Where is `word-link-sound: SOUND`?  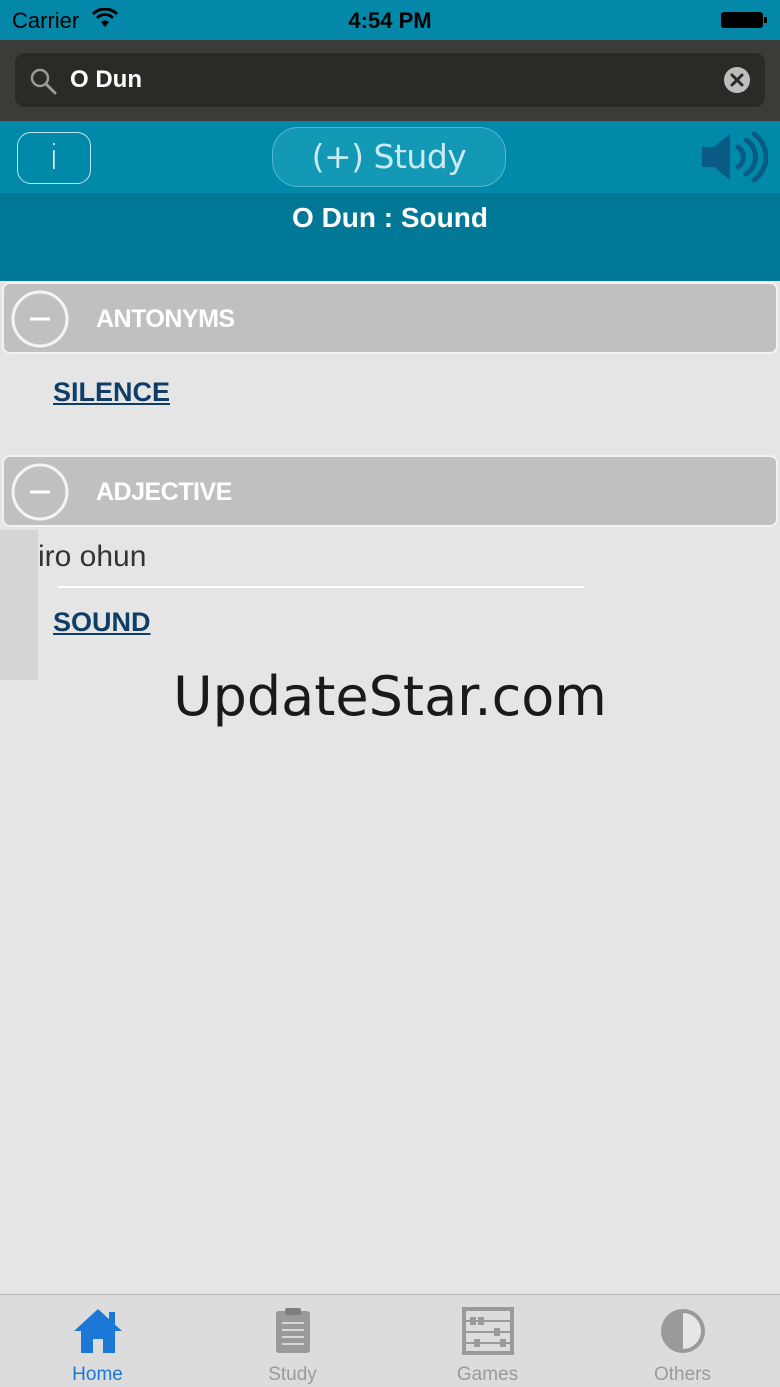 word-link-sound: SOUND is located at coordinates (102, 622).